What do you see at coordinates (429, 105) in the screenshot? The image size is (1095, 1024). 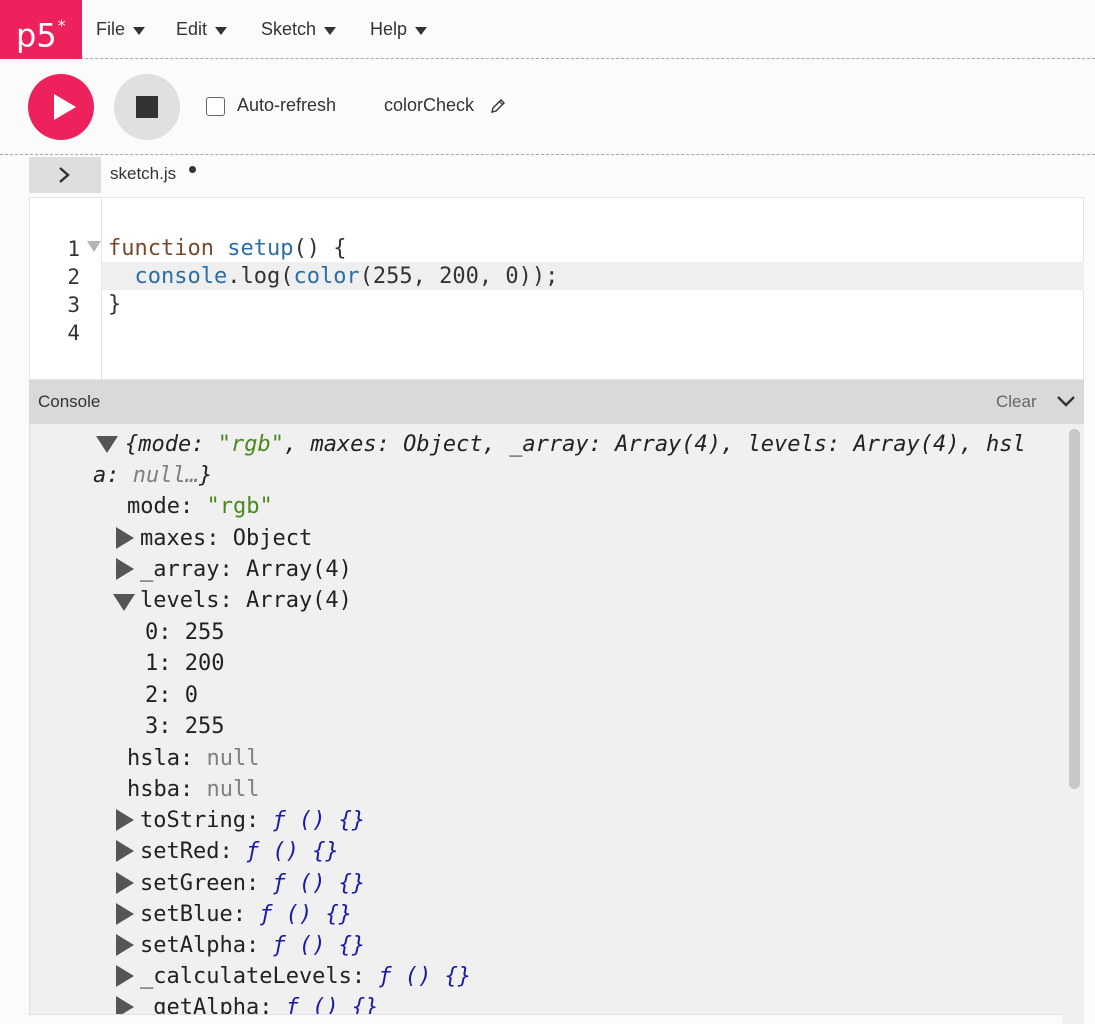 I see `sketch-name: colorCheck` at bounding box center [429, 105].